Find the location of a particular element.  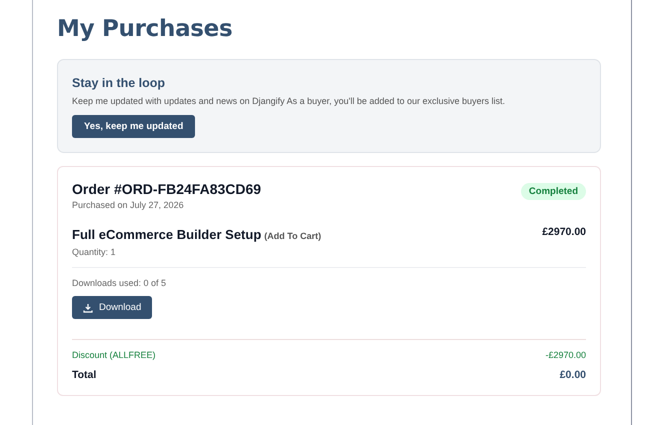

quantity: Quantity: 1 is located at coordinates (94, 252).